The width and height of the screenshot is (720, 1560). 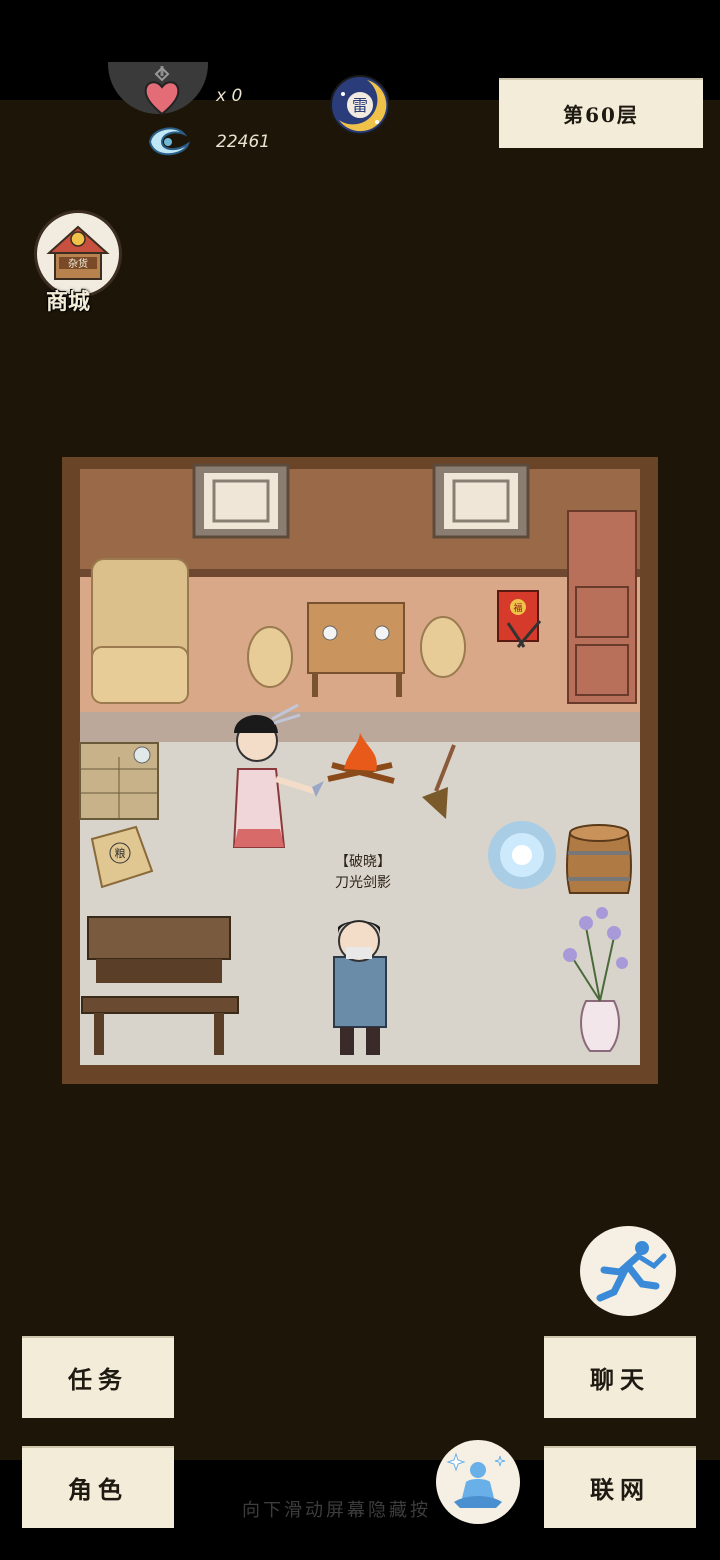 I want to click on swipe-hint-text: 向下滑动屏幕隐藏按, so click(x=336, y=1510).